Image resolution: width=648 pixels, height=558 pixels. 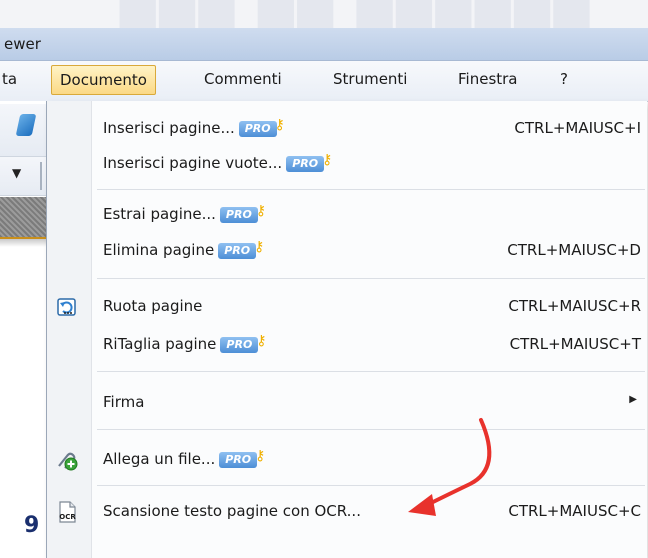 I want to click on chevron-down-icon: ▼, so click(x=16, y=173).